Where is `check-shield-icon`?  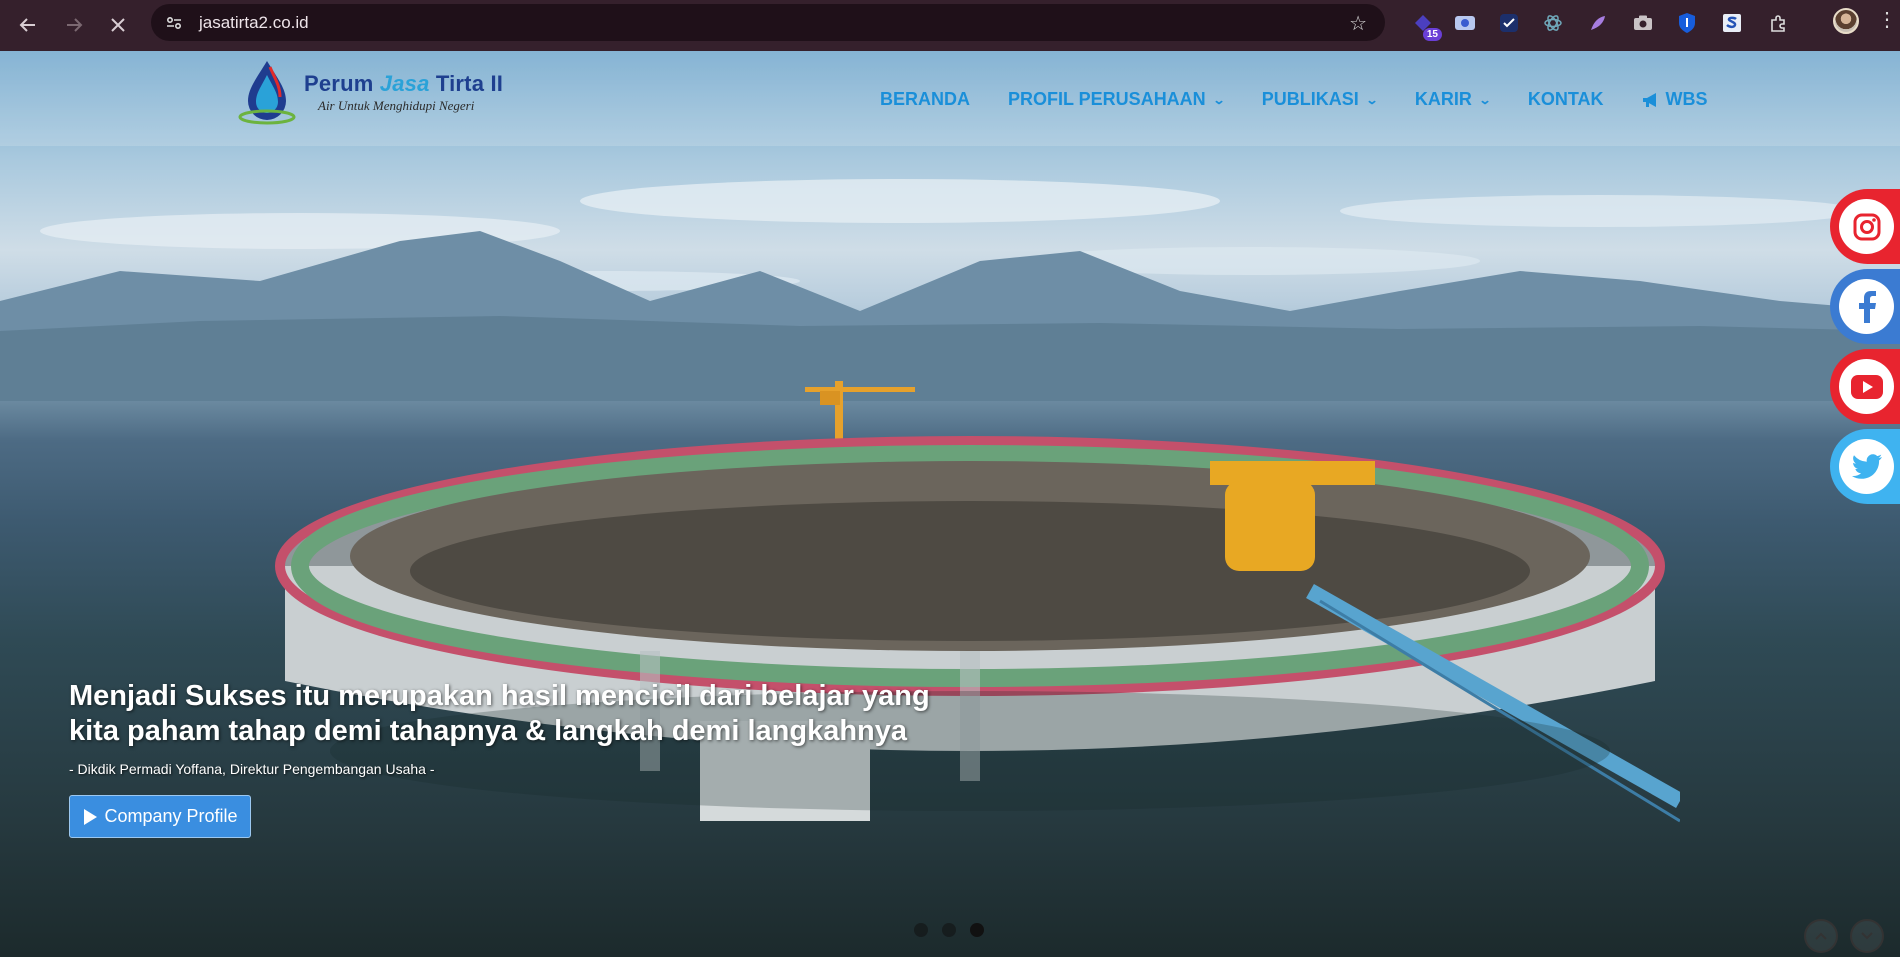
check-shield-icon is located at coordinates (1509, 23).